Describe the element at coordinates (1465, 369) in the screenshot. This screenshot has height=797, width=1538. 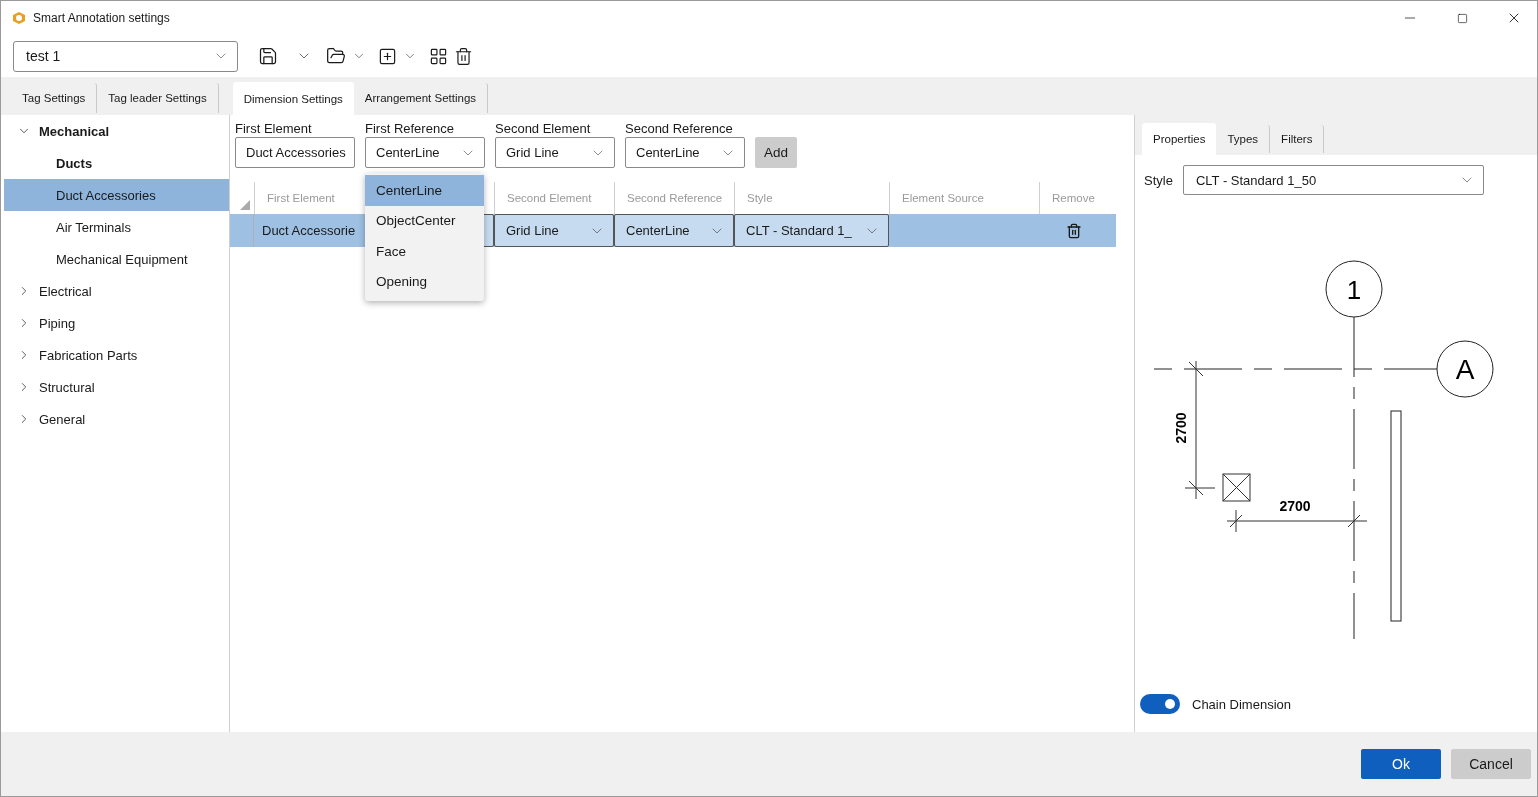
I see `grid-label: A` at that location.